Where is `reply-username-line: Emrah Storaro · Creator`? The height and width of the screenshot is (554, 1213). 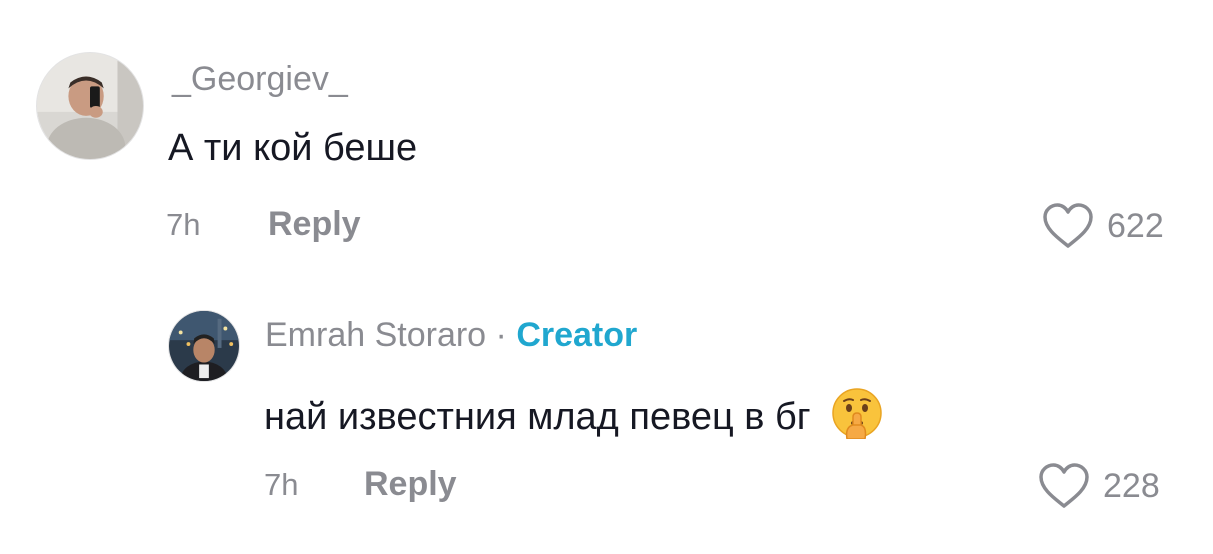
reply-username-line: Emrah Storaro · Creator is located at coordinates (451, 335).